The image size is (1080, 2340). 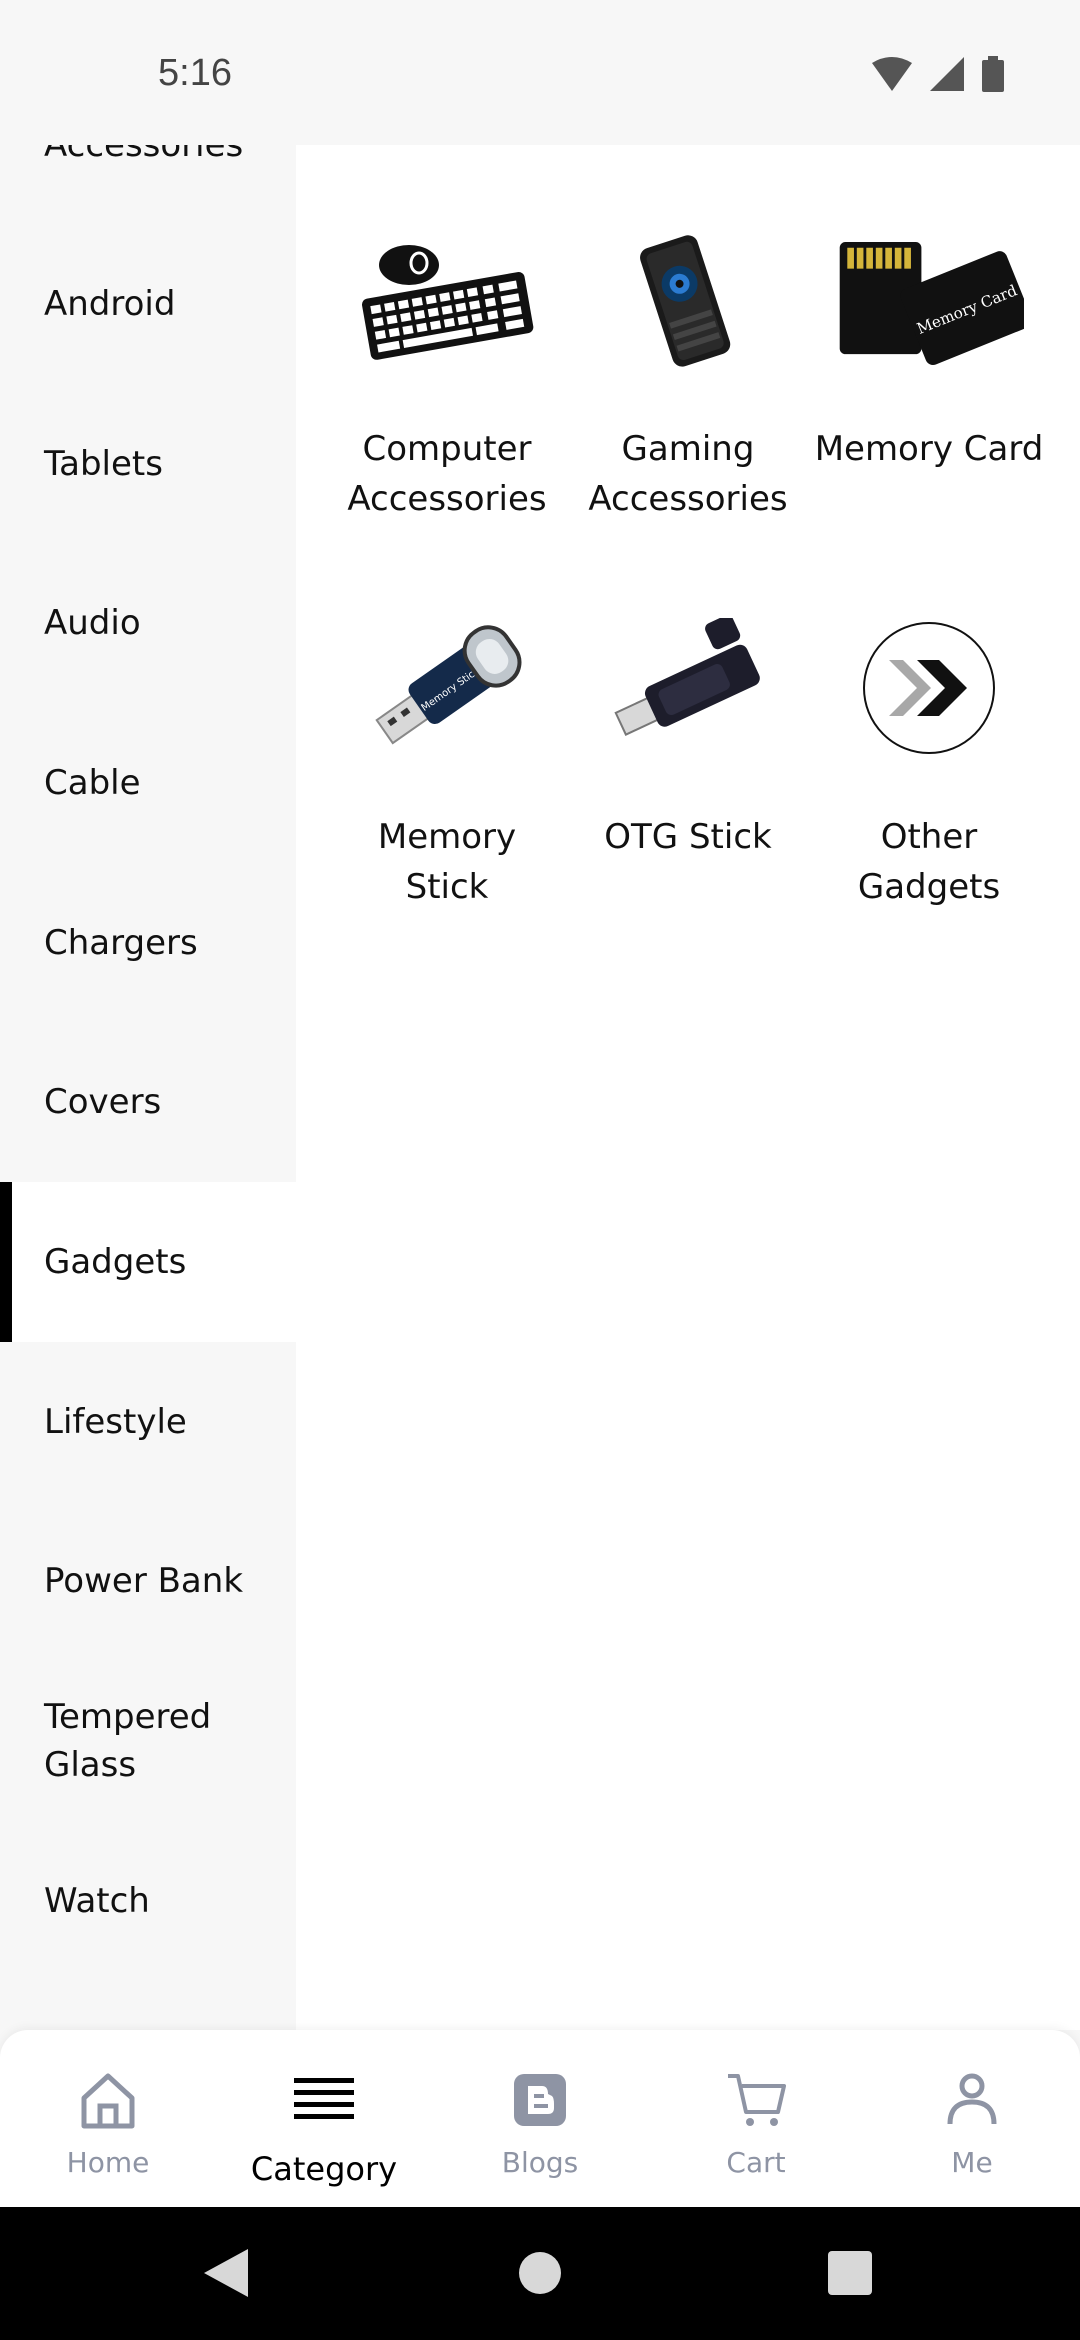 I want to click on sidebar-item-label: Watch, so click(x=97, y=1901).